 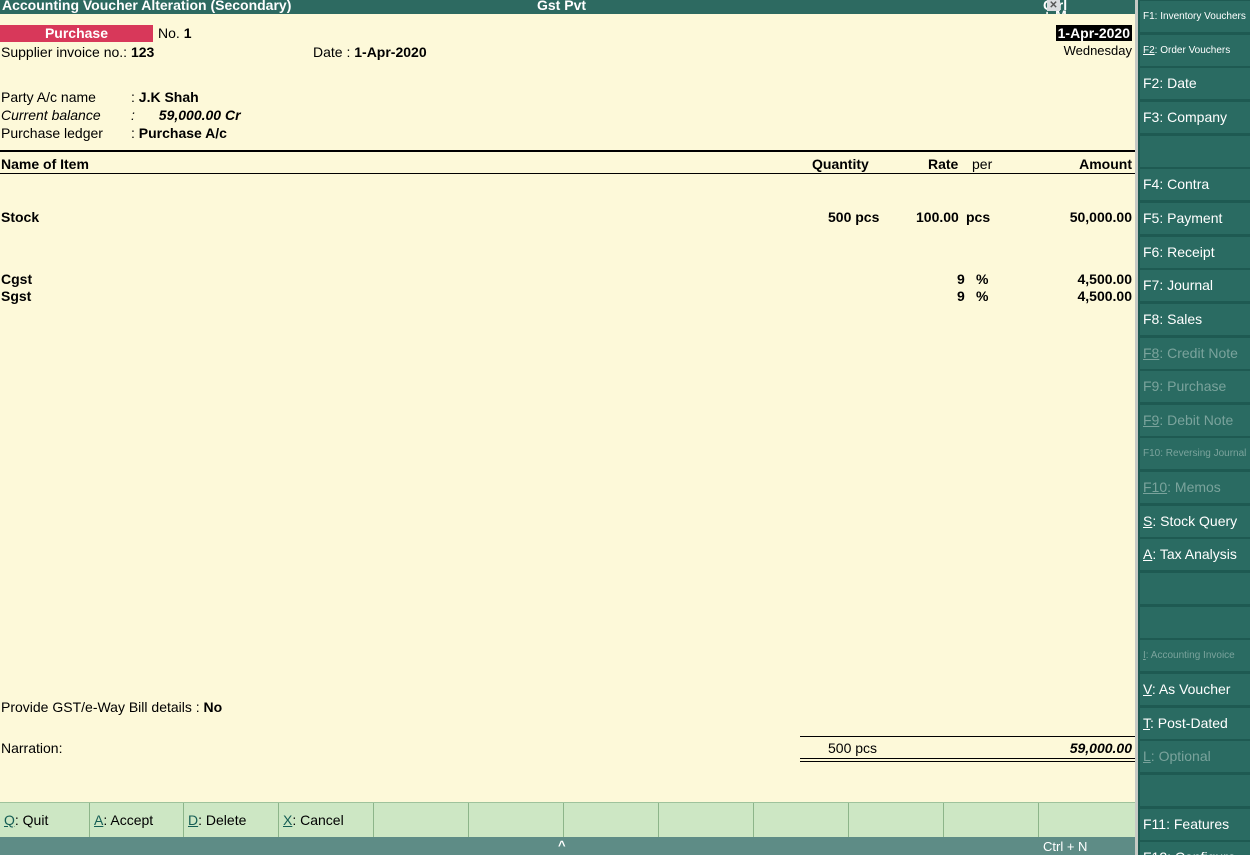 I want to click on invoice-date-value: 1-Apr-2020, so click(x=390, y=52).